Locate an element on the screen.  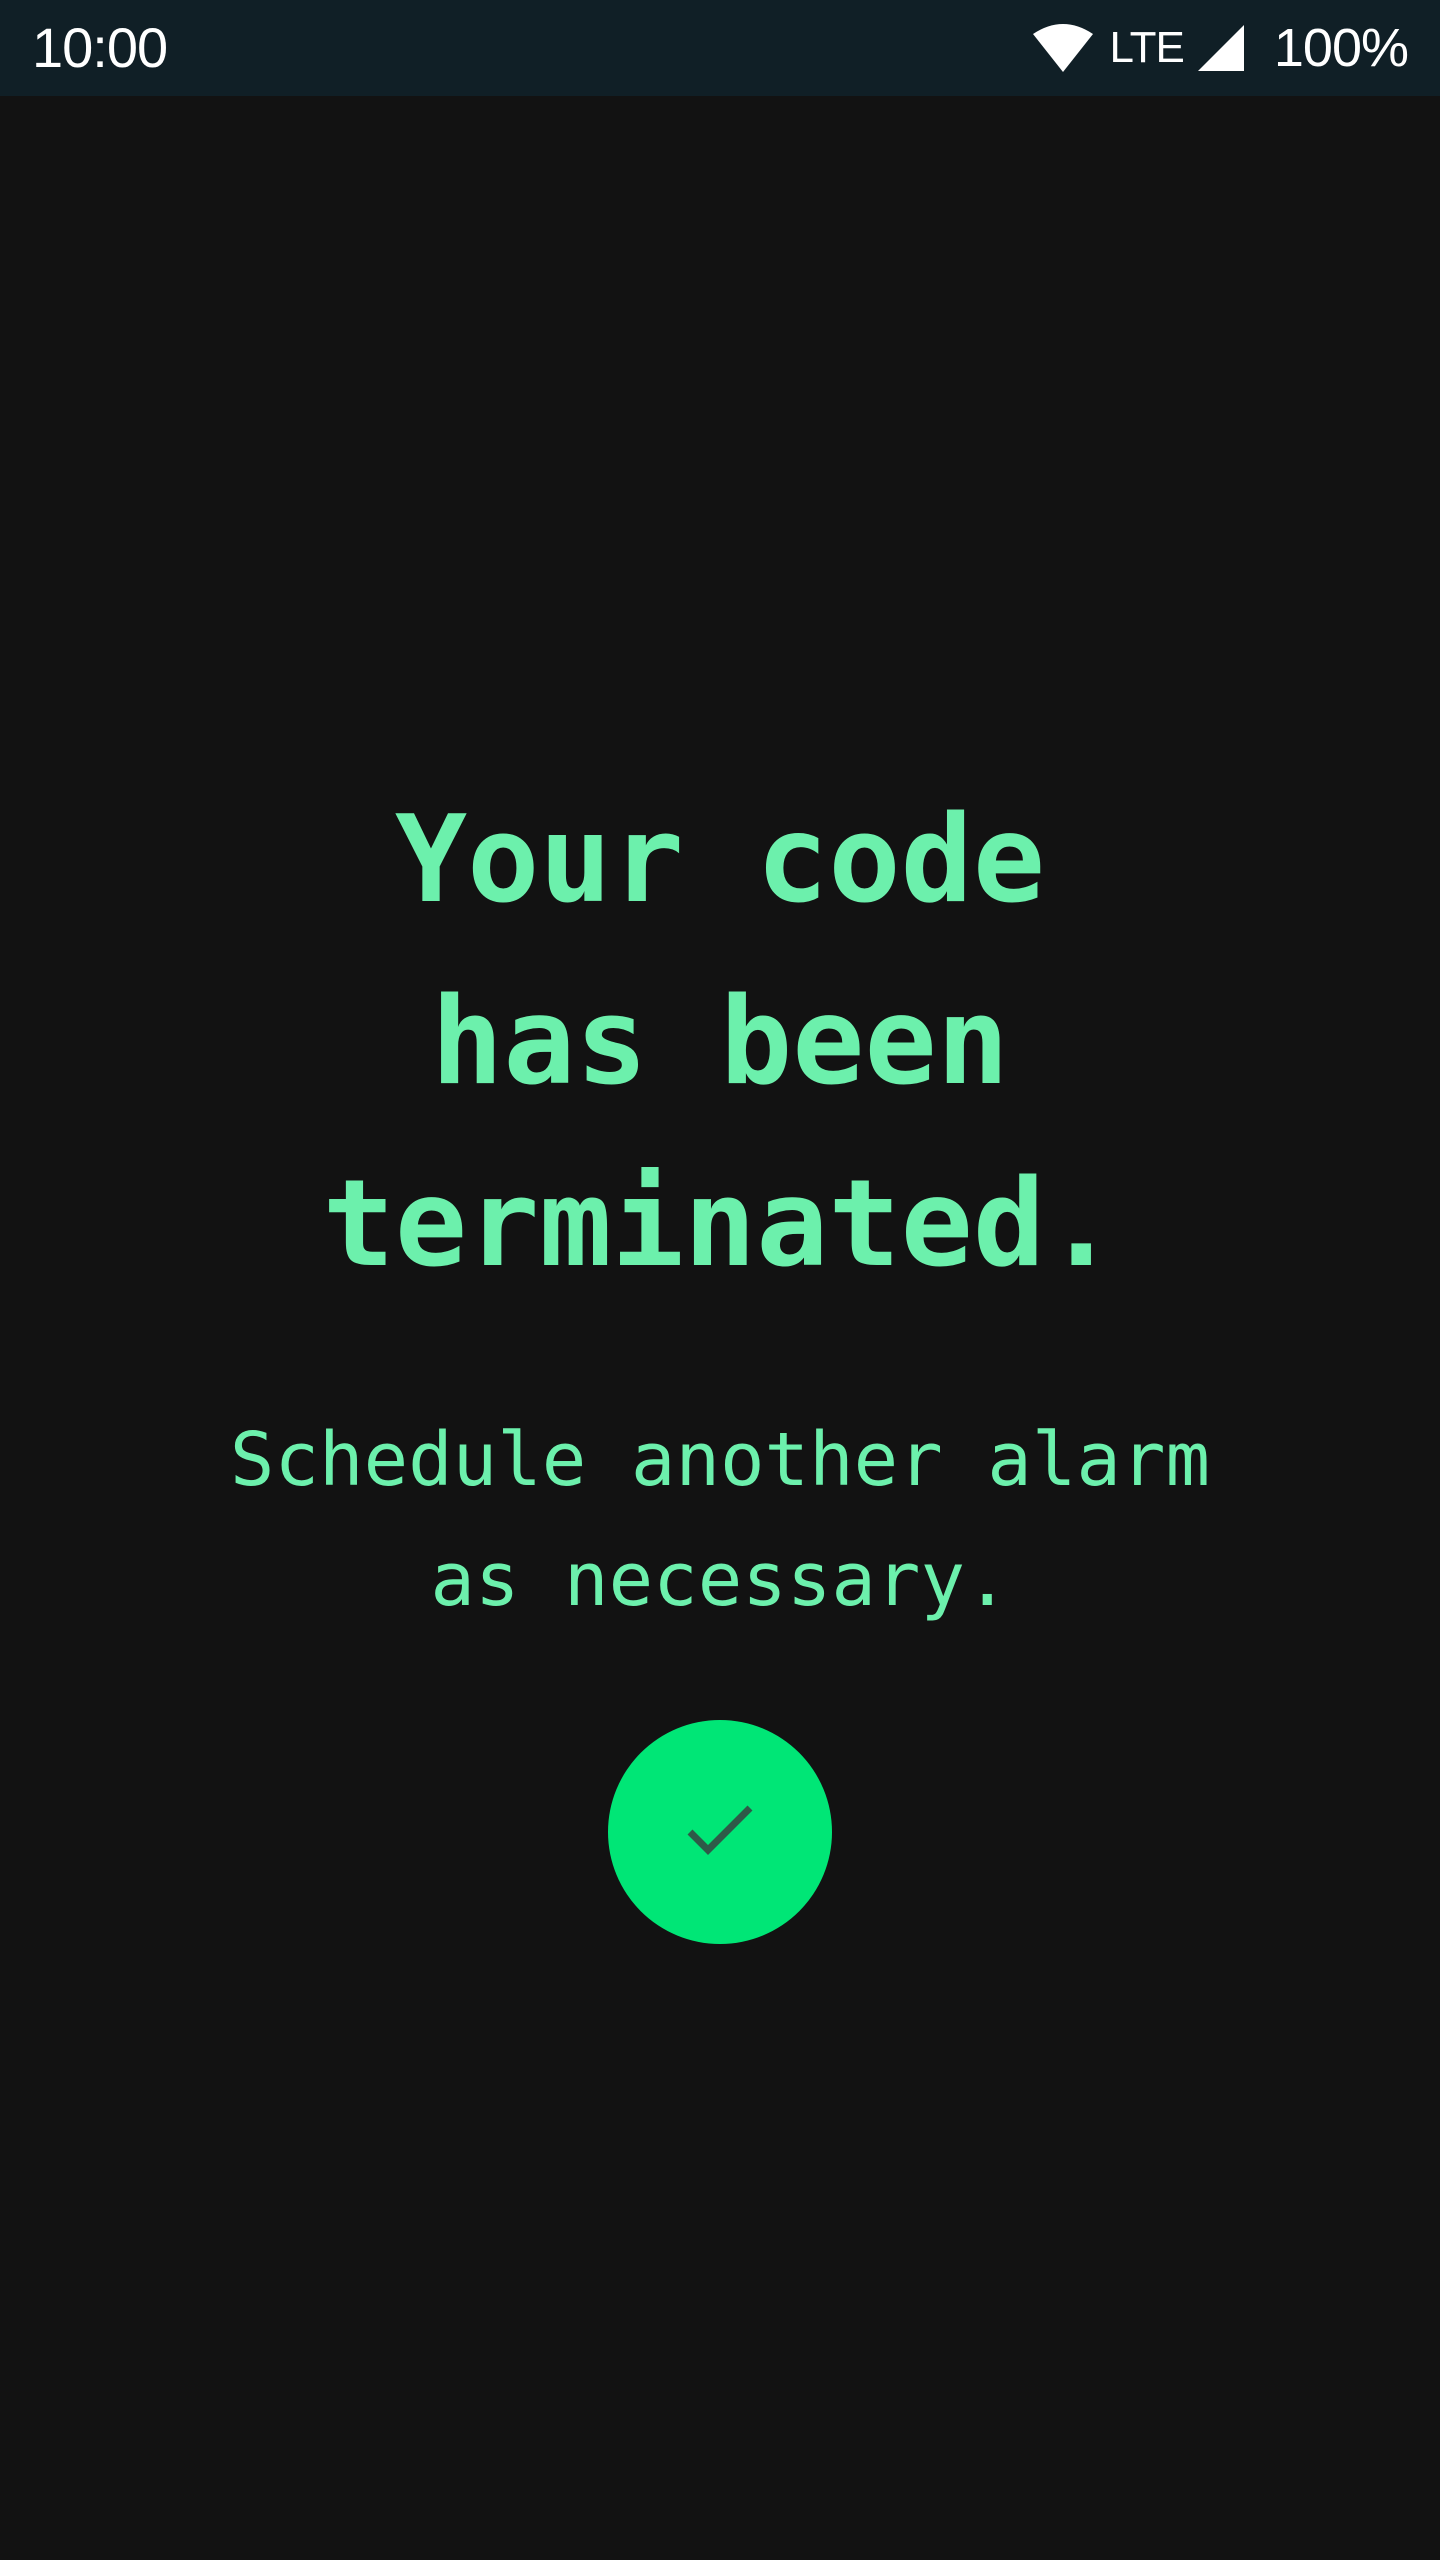
network-type-label: LTE is located at coordinates (1146, 47).